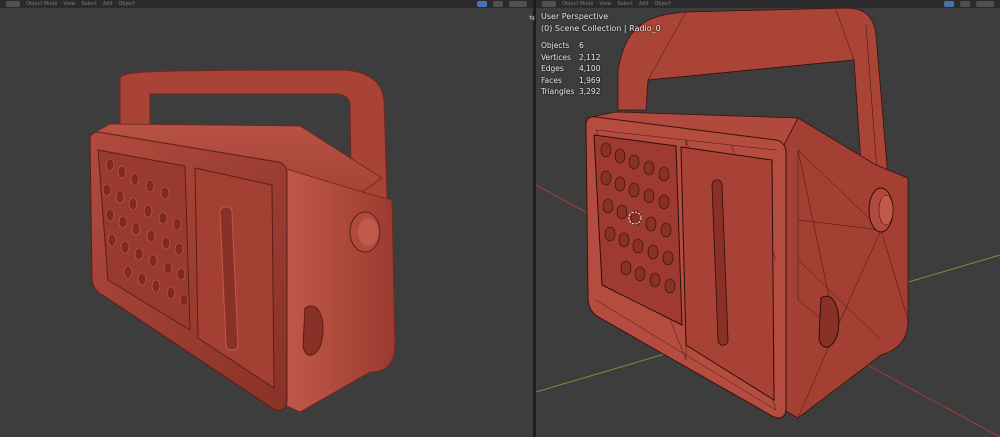 The width and height of the screenshot is (1000, 437). I want to click on stat-label: Edges, so click(552, 68).